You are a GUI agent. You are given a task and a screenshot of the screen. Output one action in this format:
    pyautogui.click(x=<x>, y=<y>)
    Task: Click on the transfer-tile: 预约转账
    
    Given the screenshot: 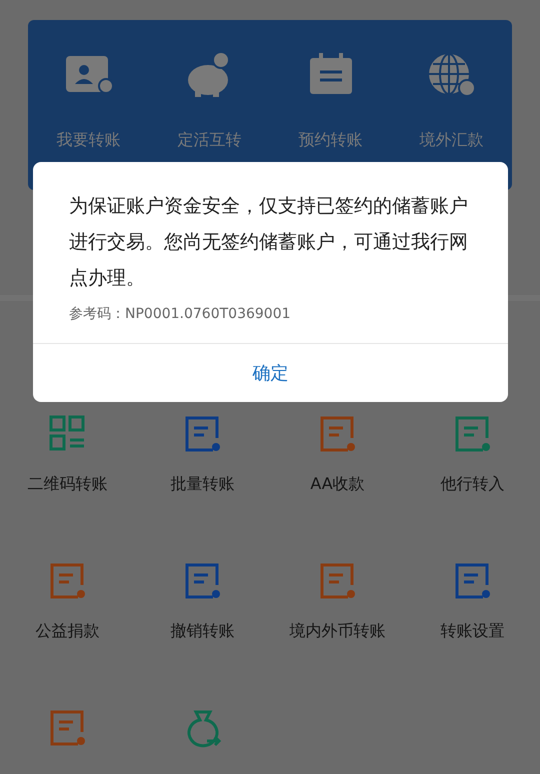 What is the action you would take?
    pyautogui.click(x=330, y=120)
    